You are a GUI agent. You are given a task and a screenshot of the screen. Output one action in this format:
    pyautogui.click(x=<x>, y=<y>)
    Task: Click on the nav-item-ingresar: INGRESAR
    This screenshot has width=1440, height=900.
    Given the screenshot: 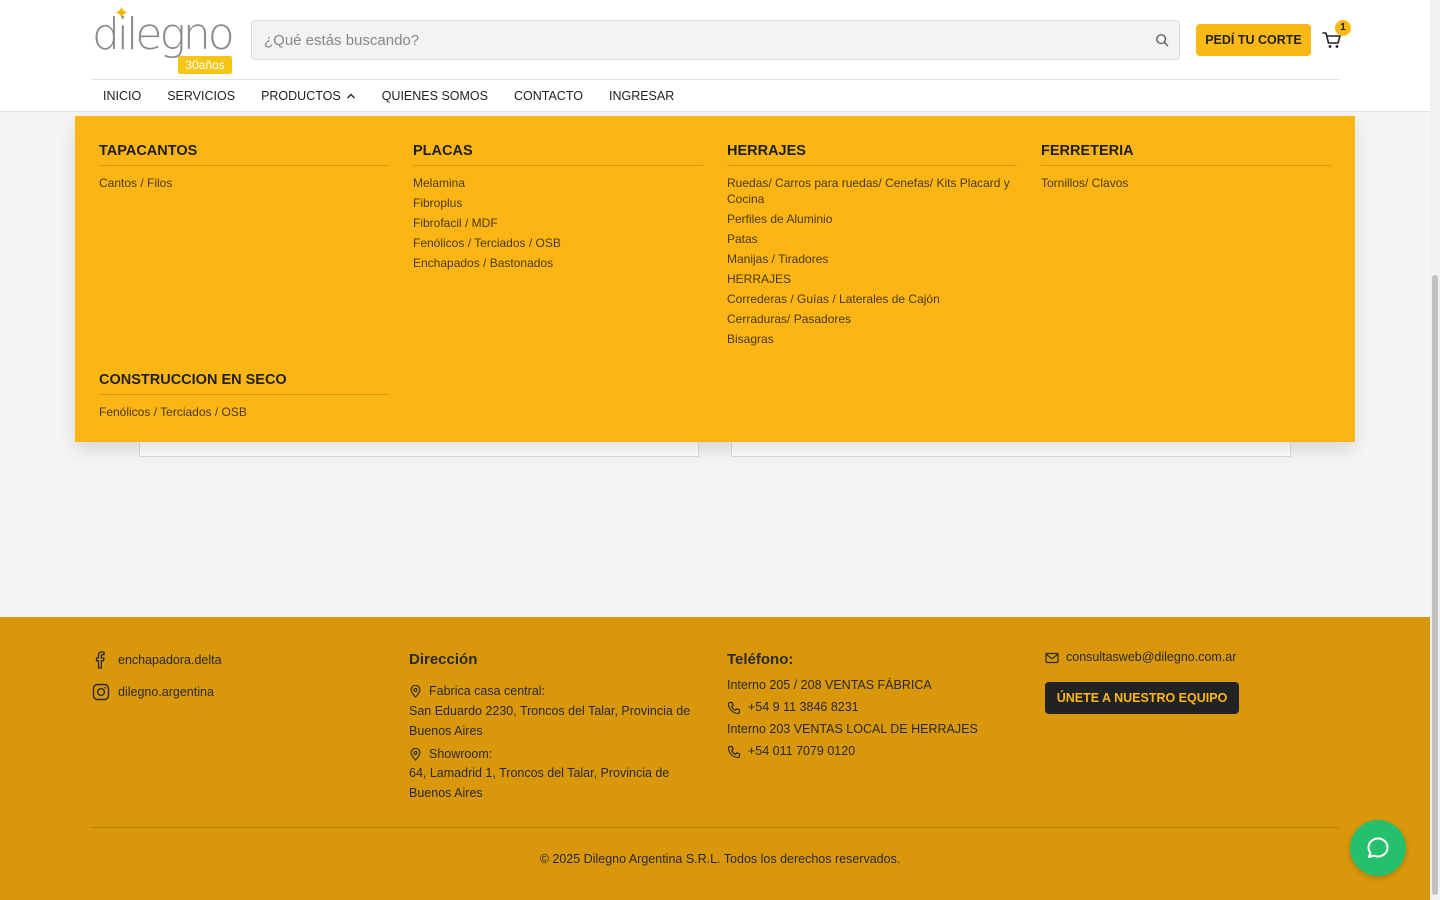 What is the action you would take?
    pyautogui.click(x=641, y=96)
    